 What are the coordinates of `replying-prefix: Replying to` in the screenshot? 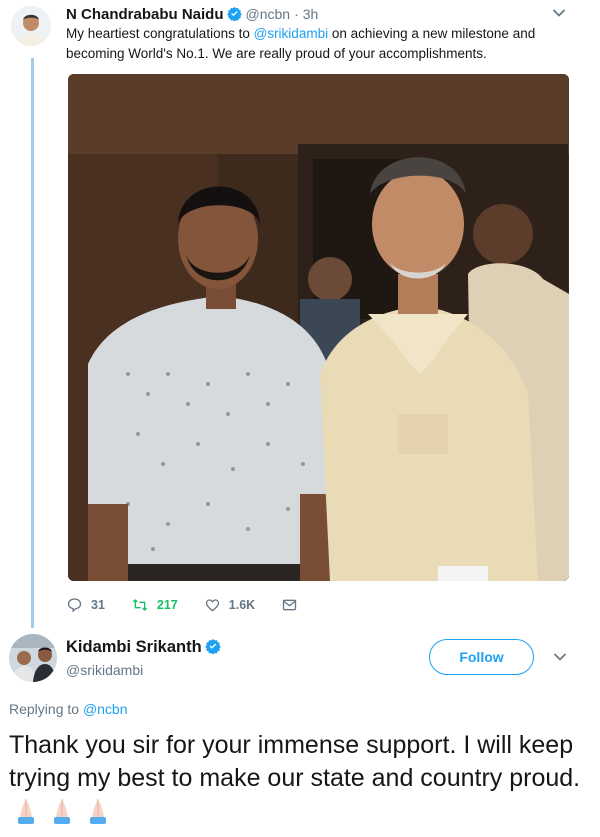 It's located at (46, 709).